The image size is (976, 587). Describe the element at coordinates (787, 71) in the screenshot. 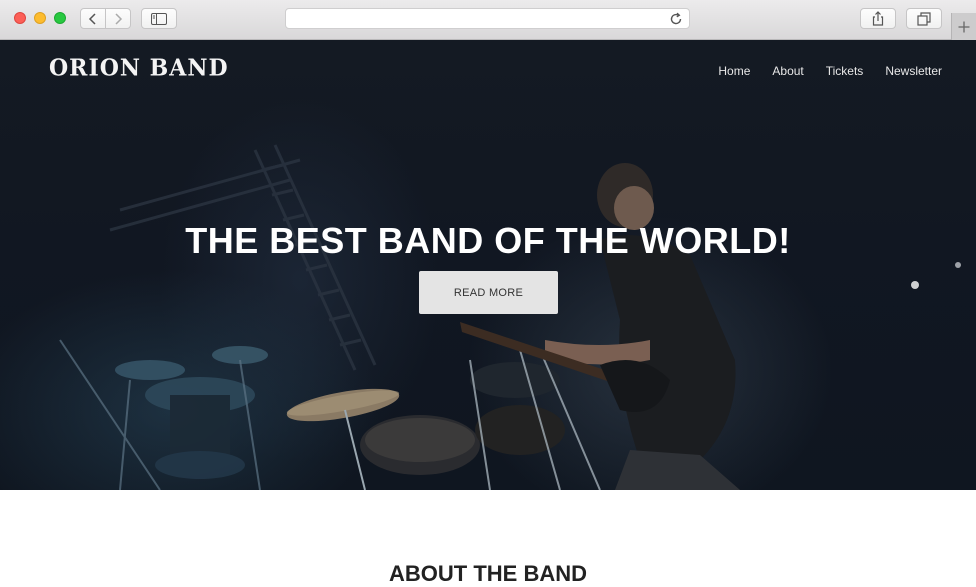

I see `nav-item-about: About` at that location.